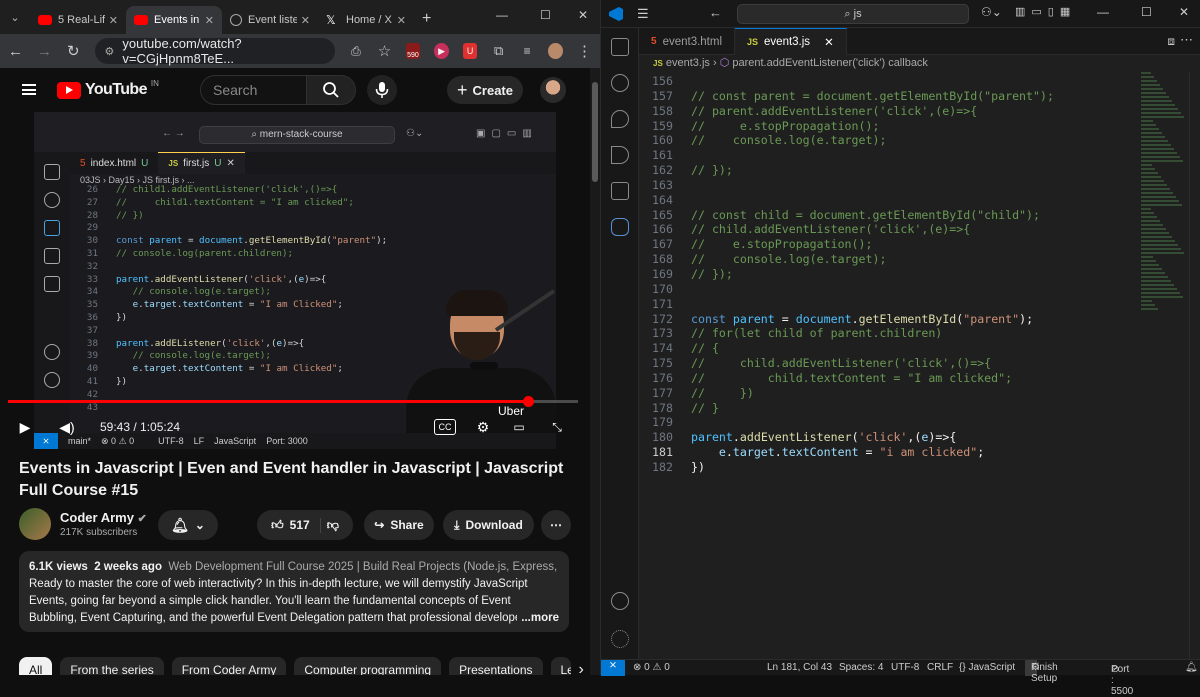  I want to click on back-icon: ←, so click(15, 51).